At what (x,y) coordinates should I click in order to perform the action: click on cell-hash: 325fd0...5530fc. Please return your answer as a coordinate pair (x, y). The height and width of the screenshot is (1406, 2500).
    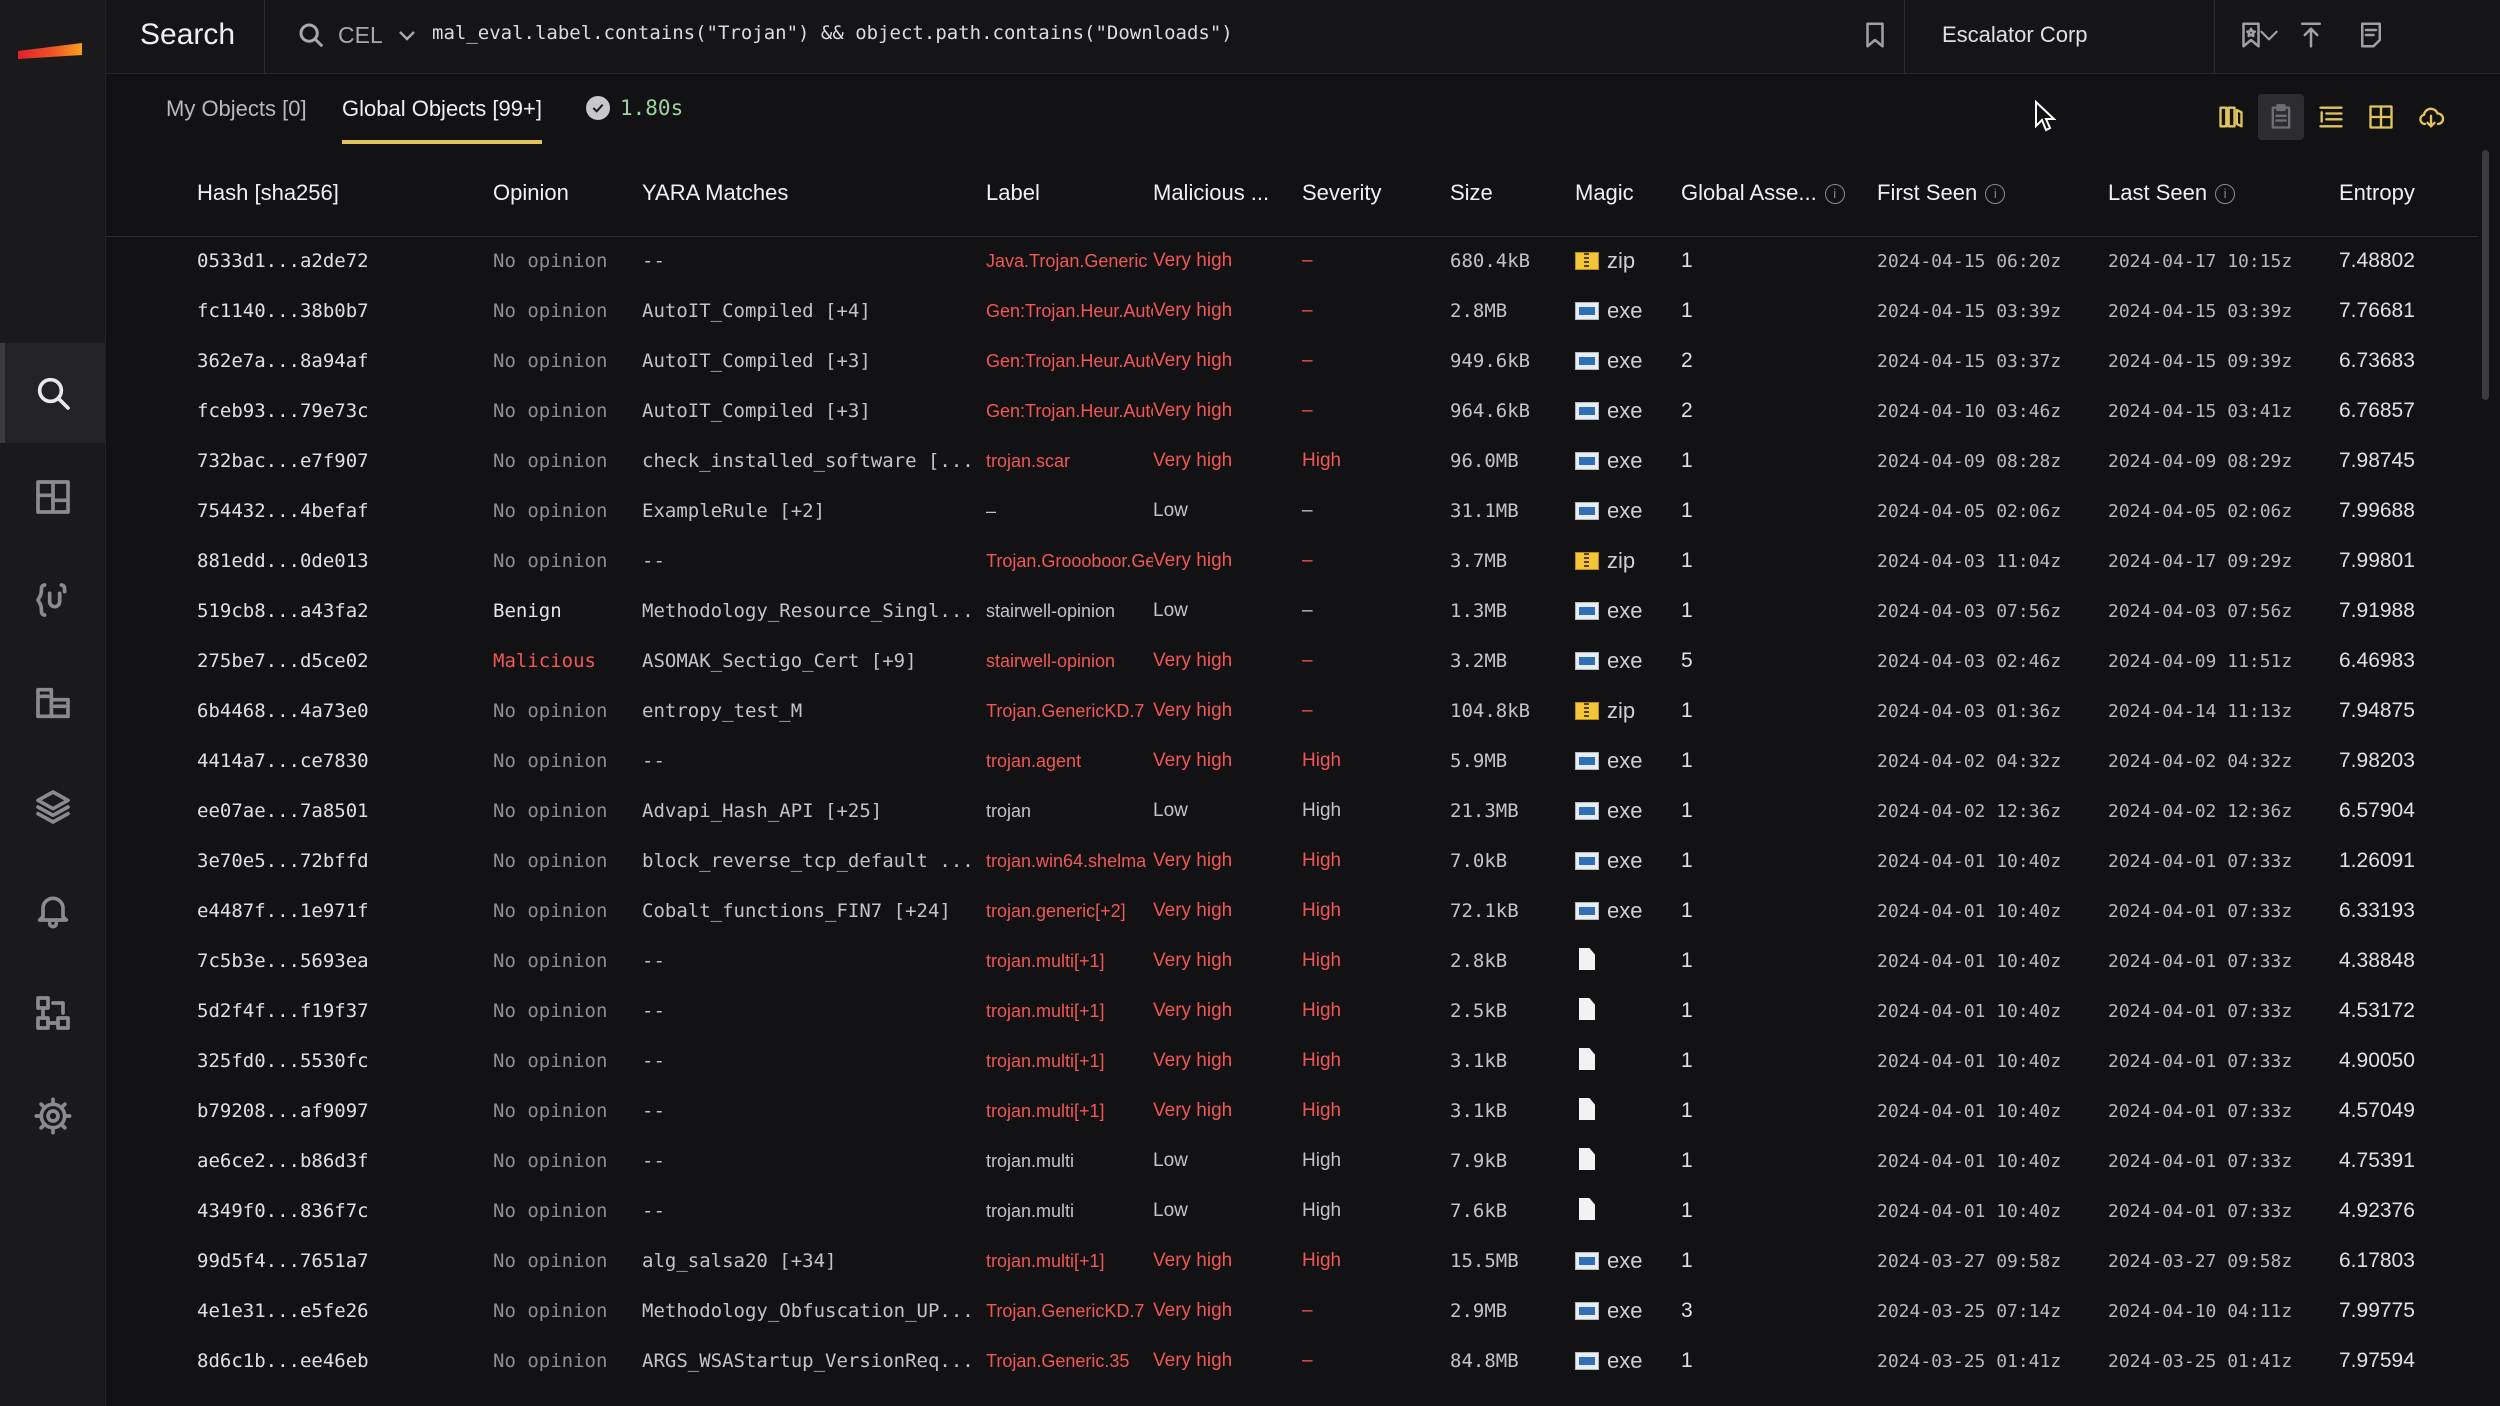
    Looking at the image, I should click on (345, 1061).